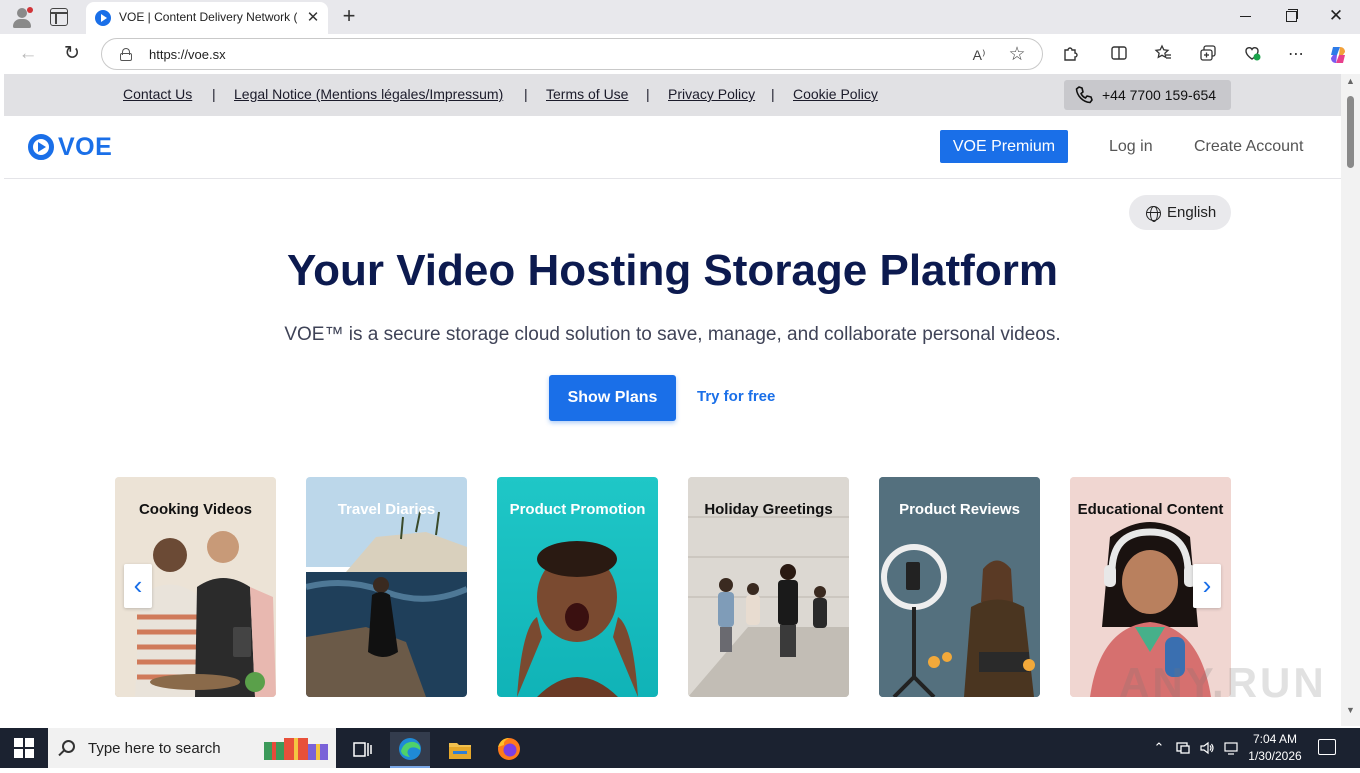 Image resolution: width=1360 pixels, height=773 pixels. I want to click on browser-tab: VOE | Content Delivery Network (CDN) ✕, so click(207, 18).